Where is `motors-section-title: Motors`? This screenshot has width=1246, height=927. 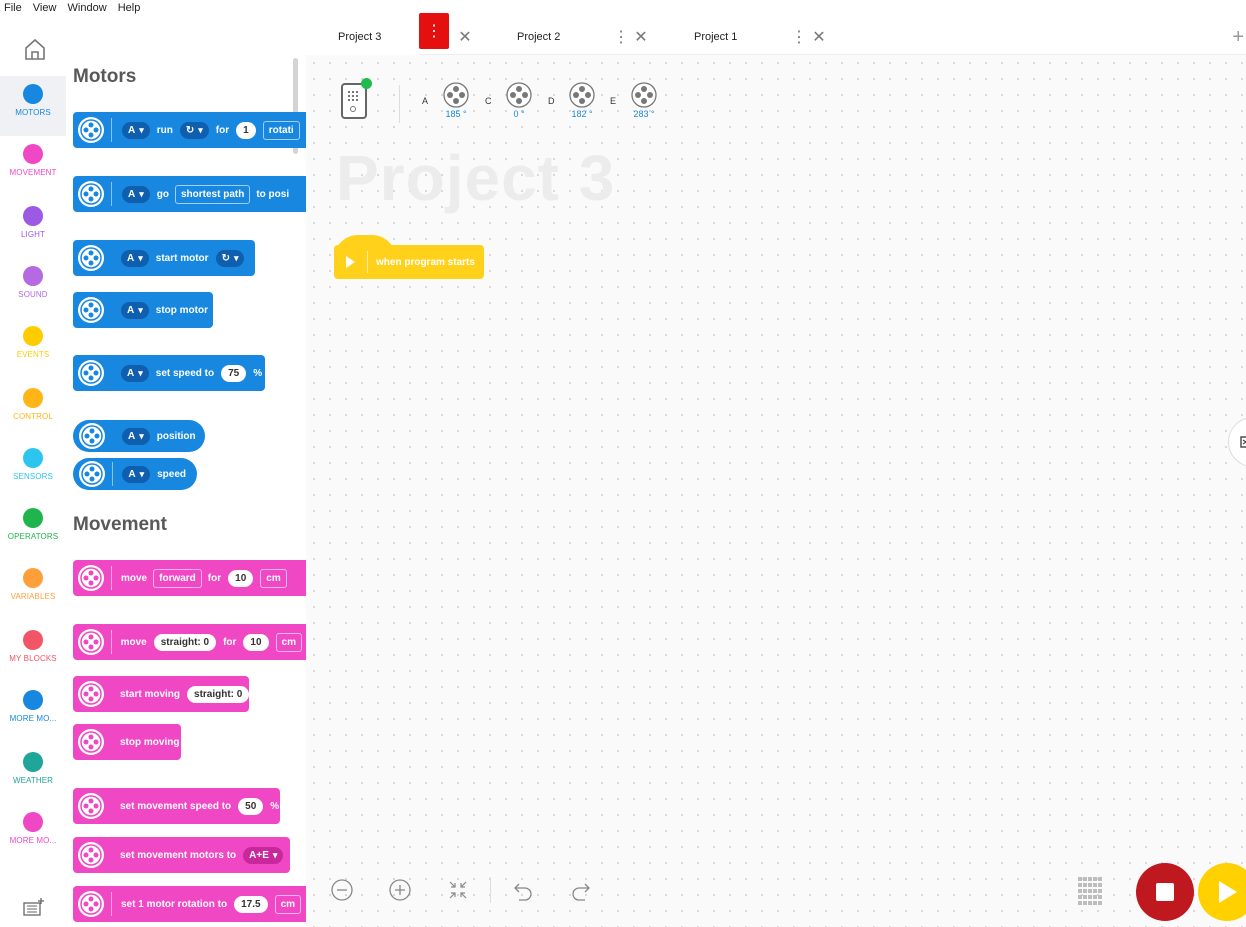
motors-section-title: Motors is located at coordinates (105, 76).